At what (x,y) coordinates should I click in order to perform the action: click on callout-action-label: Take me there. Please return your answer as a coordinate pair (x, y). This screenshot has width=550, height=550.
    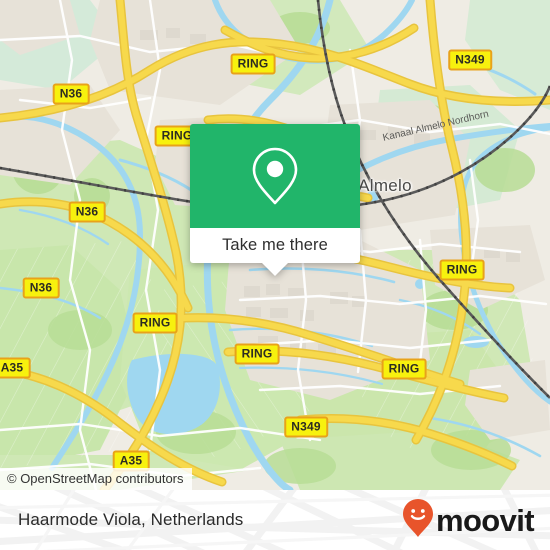
    Looking at the image, I should click on (275, 245).